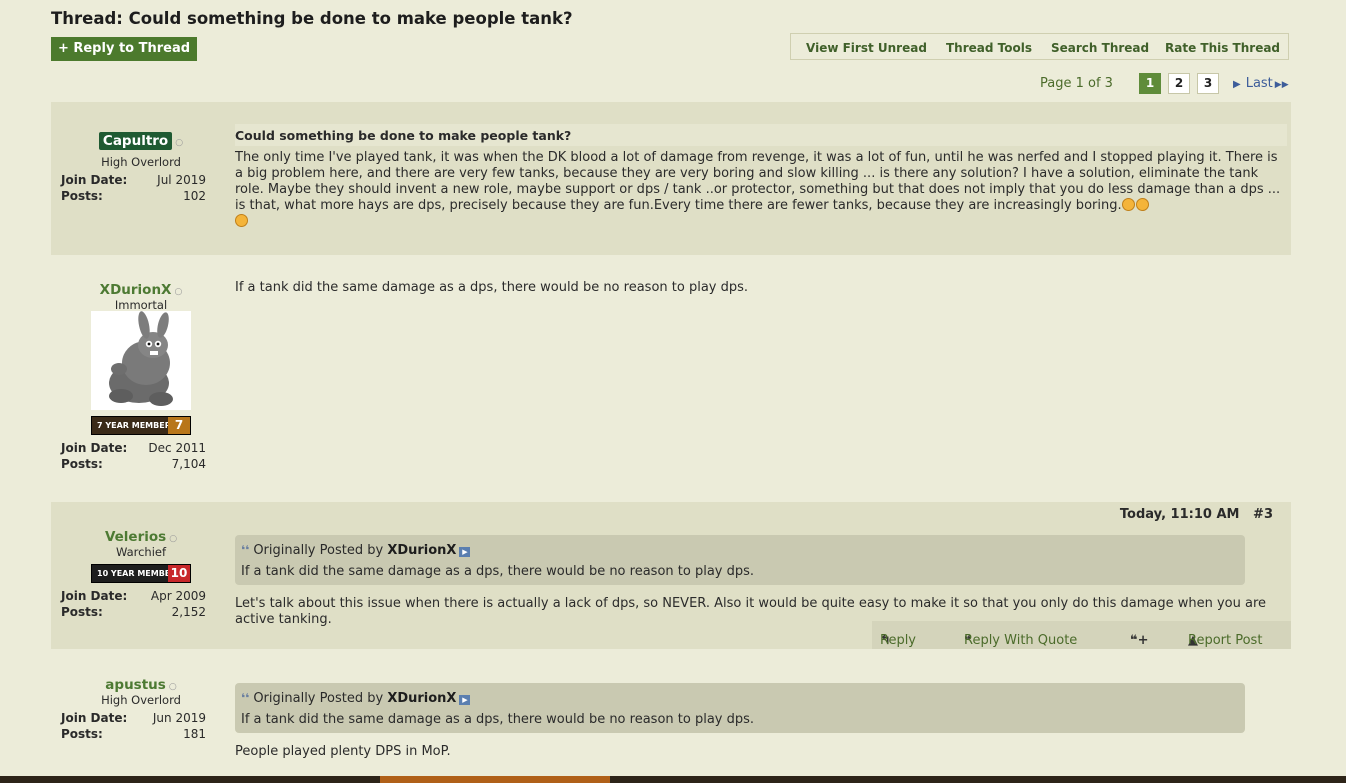 Image resolution: width=1346 pixels, height=783 pixels. I want to click on last-page-link: ▶ Last ▶▶, so click(1261, 83).